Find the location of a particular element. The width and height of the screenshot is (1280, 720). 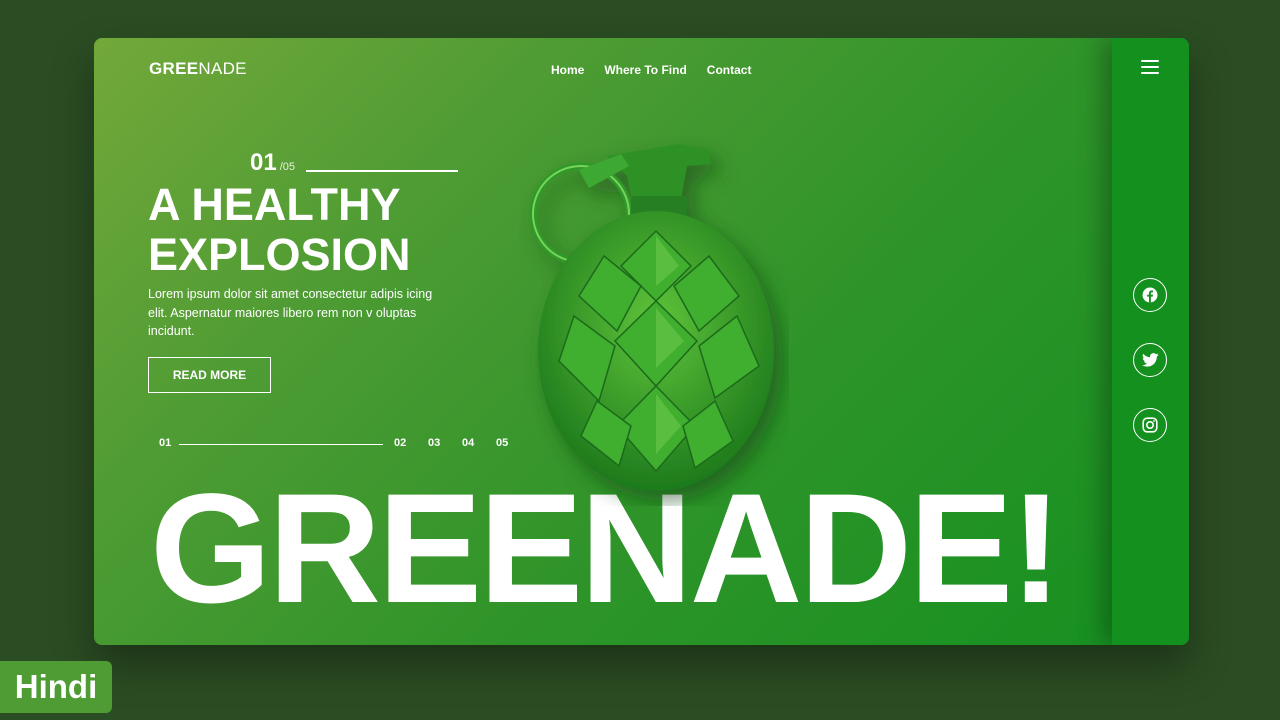

hero-headline-line1: A HEALTHY is located at coordinates (274, 204).